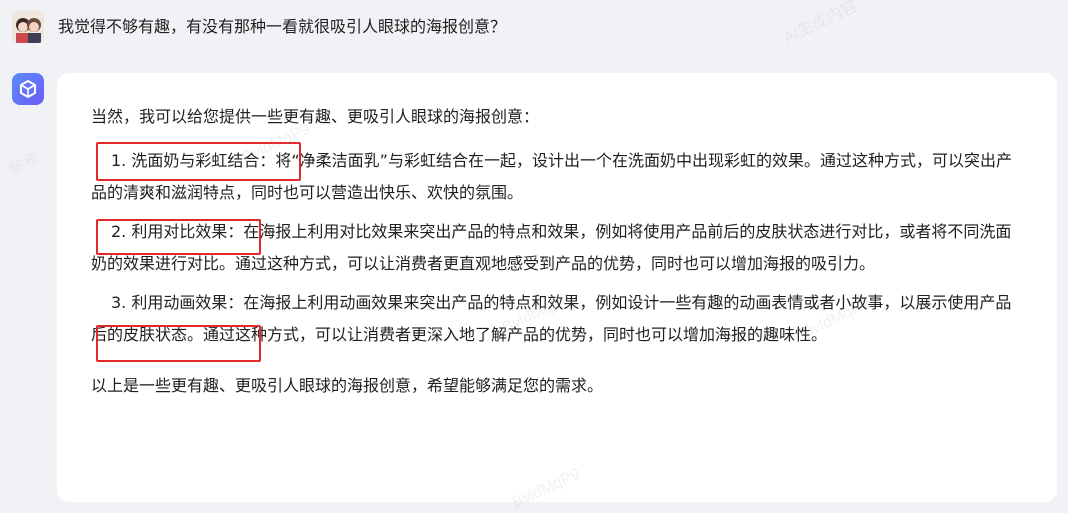 This screenshot has width=1068, height=513. What do you see at coordinates (315, 116) in the screenshot?
I see `assistant-intro: 当然，我可以给您提供一些更有趣、更吸引人眼球的海报创意：` at bounding box center [315, 116].